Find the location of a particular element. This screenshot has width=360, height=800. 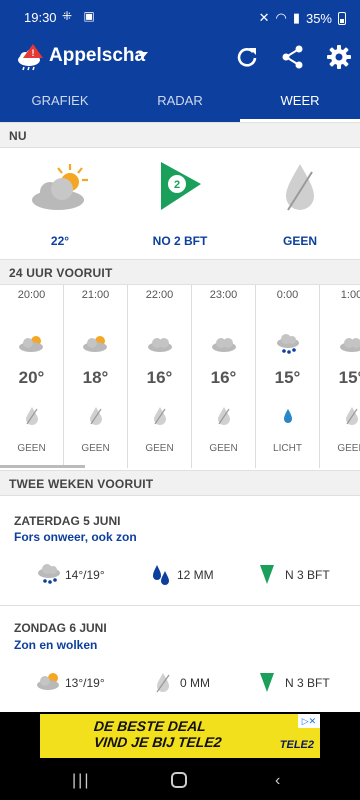

battery-icon is located at coordinates (342, 18).